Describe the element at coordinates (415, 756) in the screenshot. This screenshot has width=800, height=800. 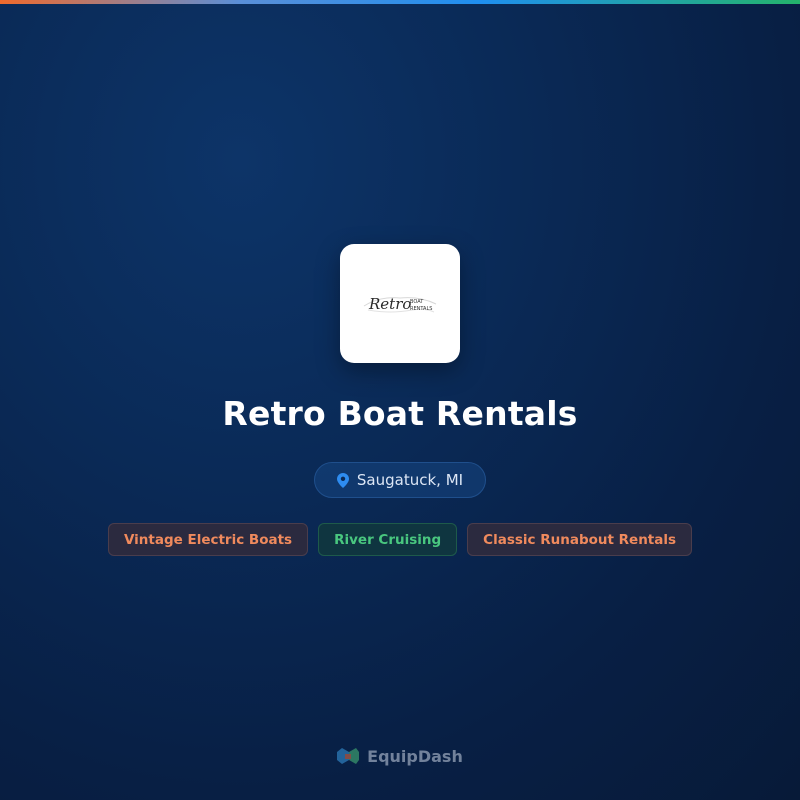
I see `brand-name: EquipDash` at that location.